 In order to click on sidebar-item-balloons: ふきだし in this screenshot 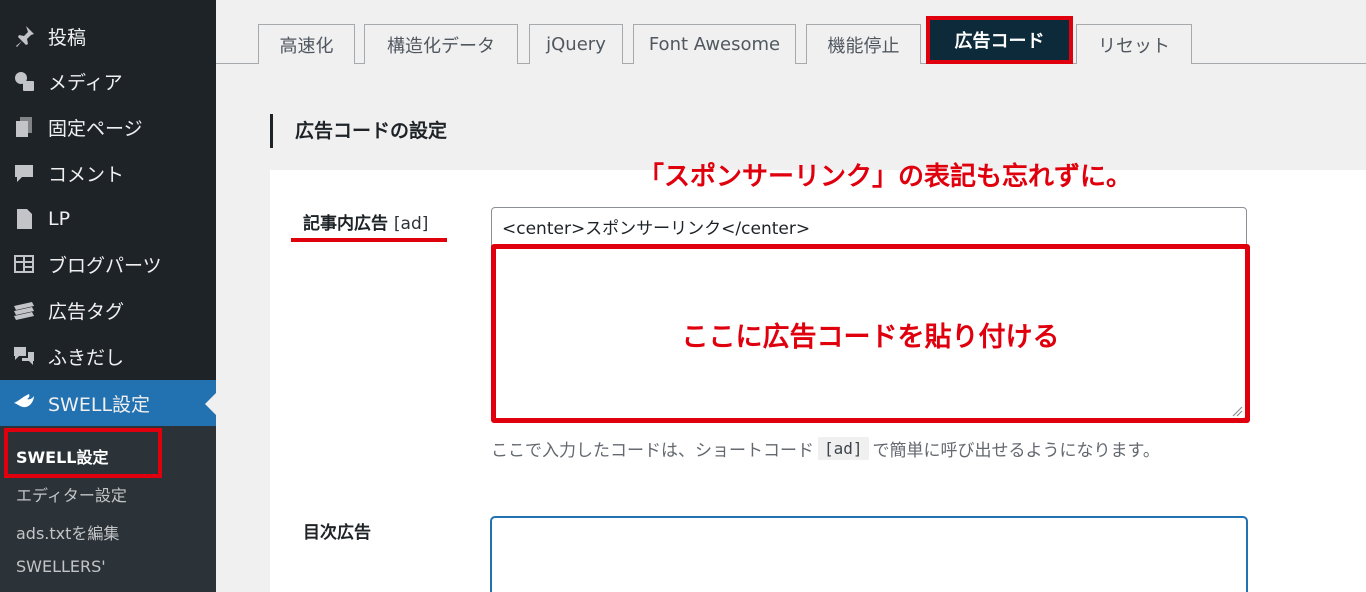, I will do `click(108, 356)`.